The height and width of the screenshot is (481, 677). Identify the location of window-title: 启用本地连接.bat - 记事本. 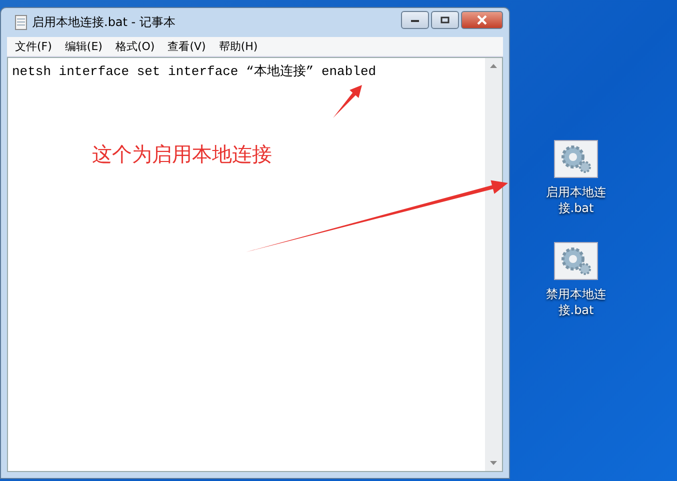
(104, 22).